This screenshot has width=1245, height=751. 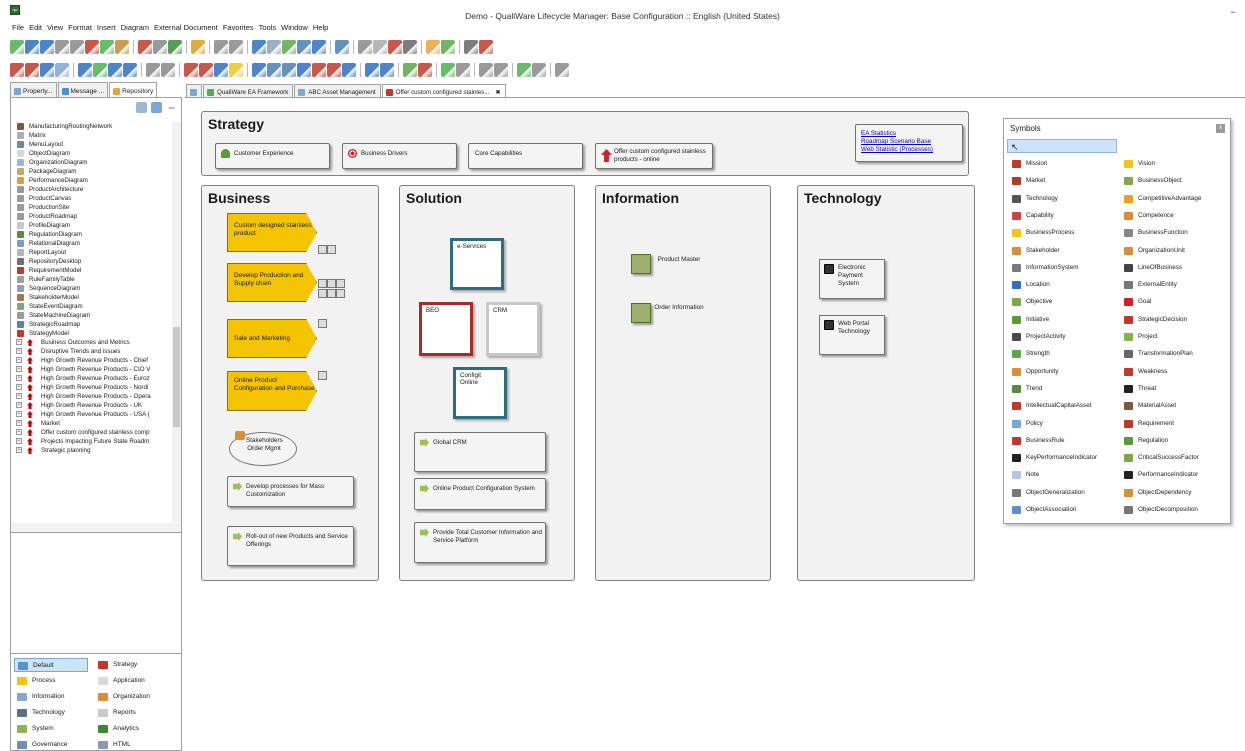 I want to click on symbol-technology: Technology, so click(x=1064, y=199).